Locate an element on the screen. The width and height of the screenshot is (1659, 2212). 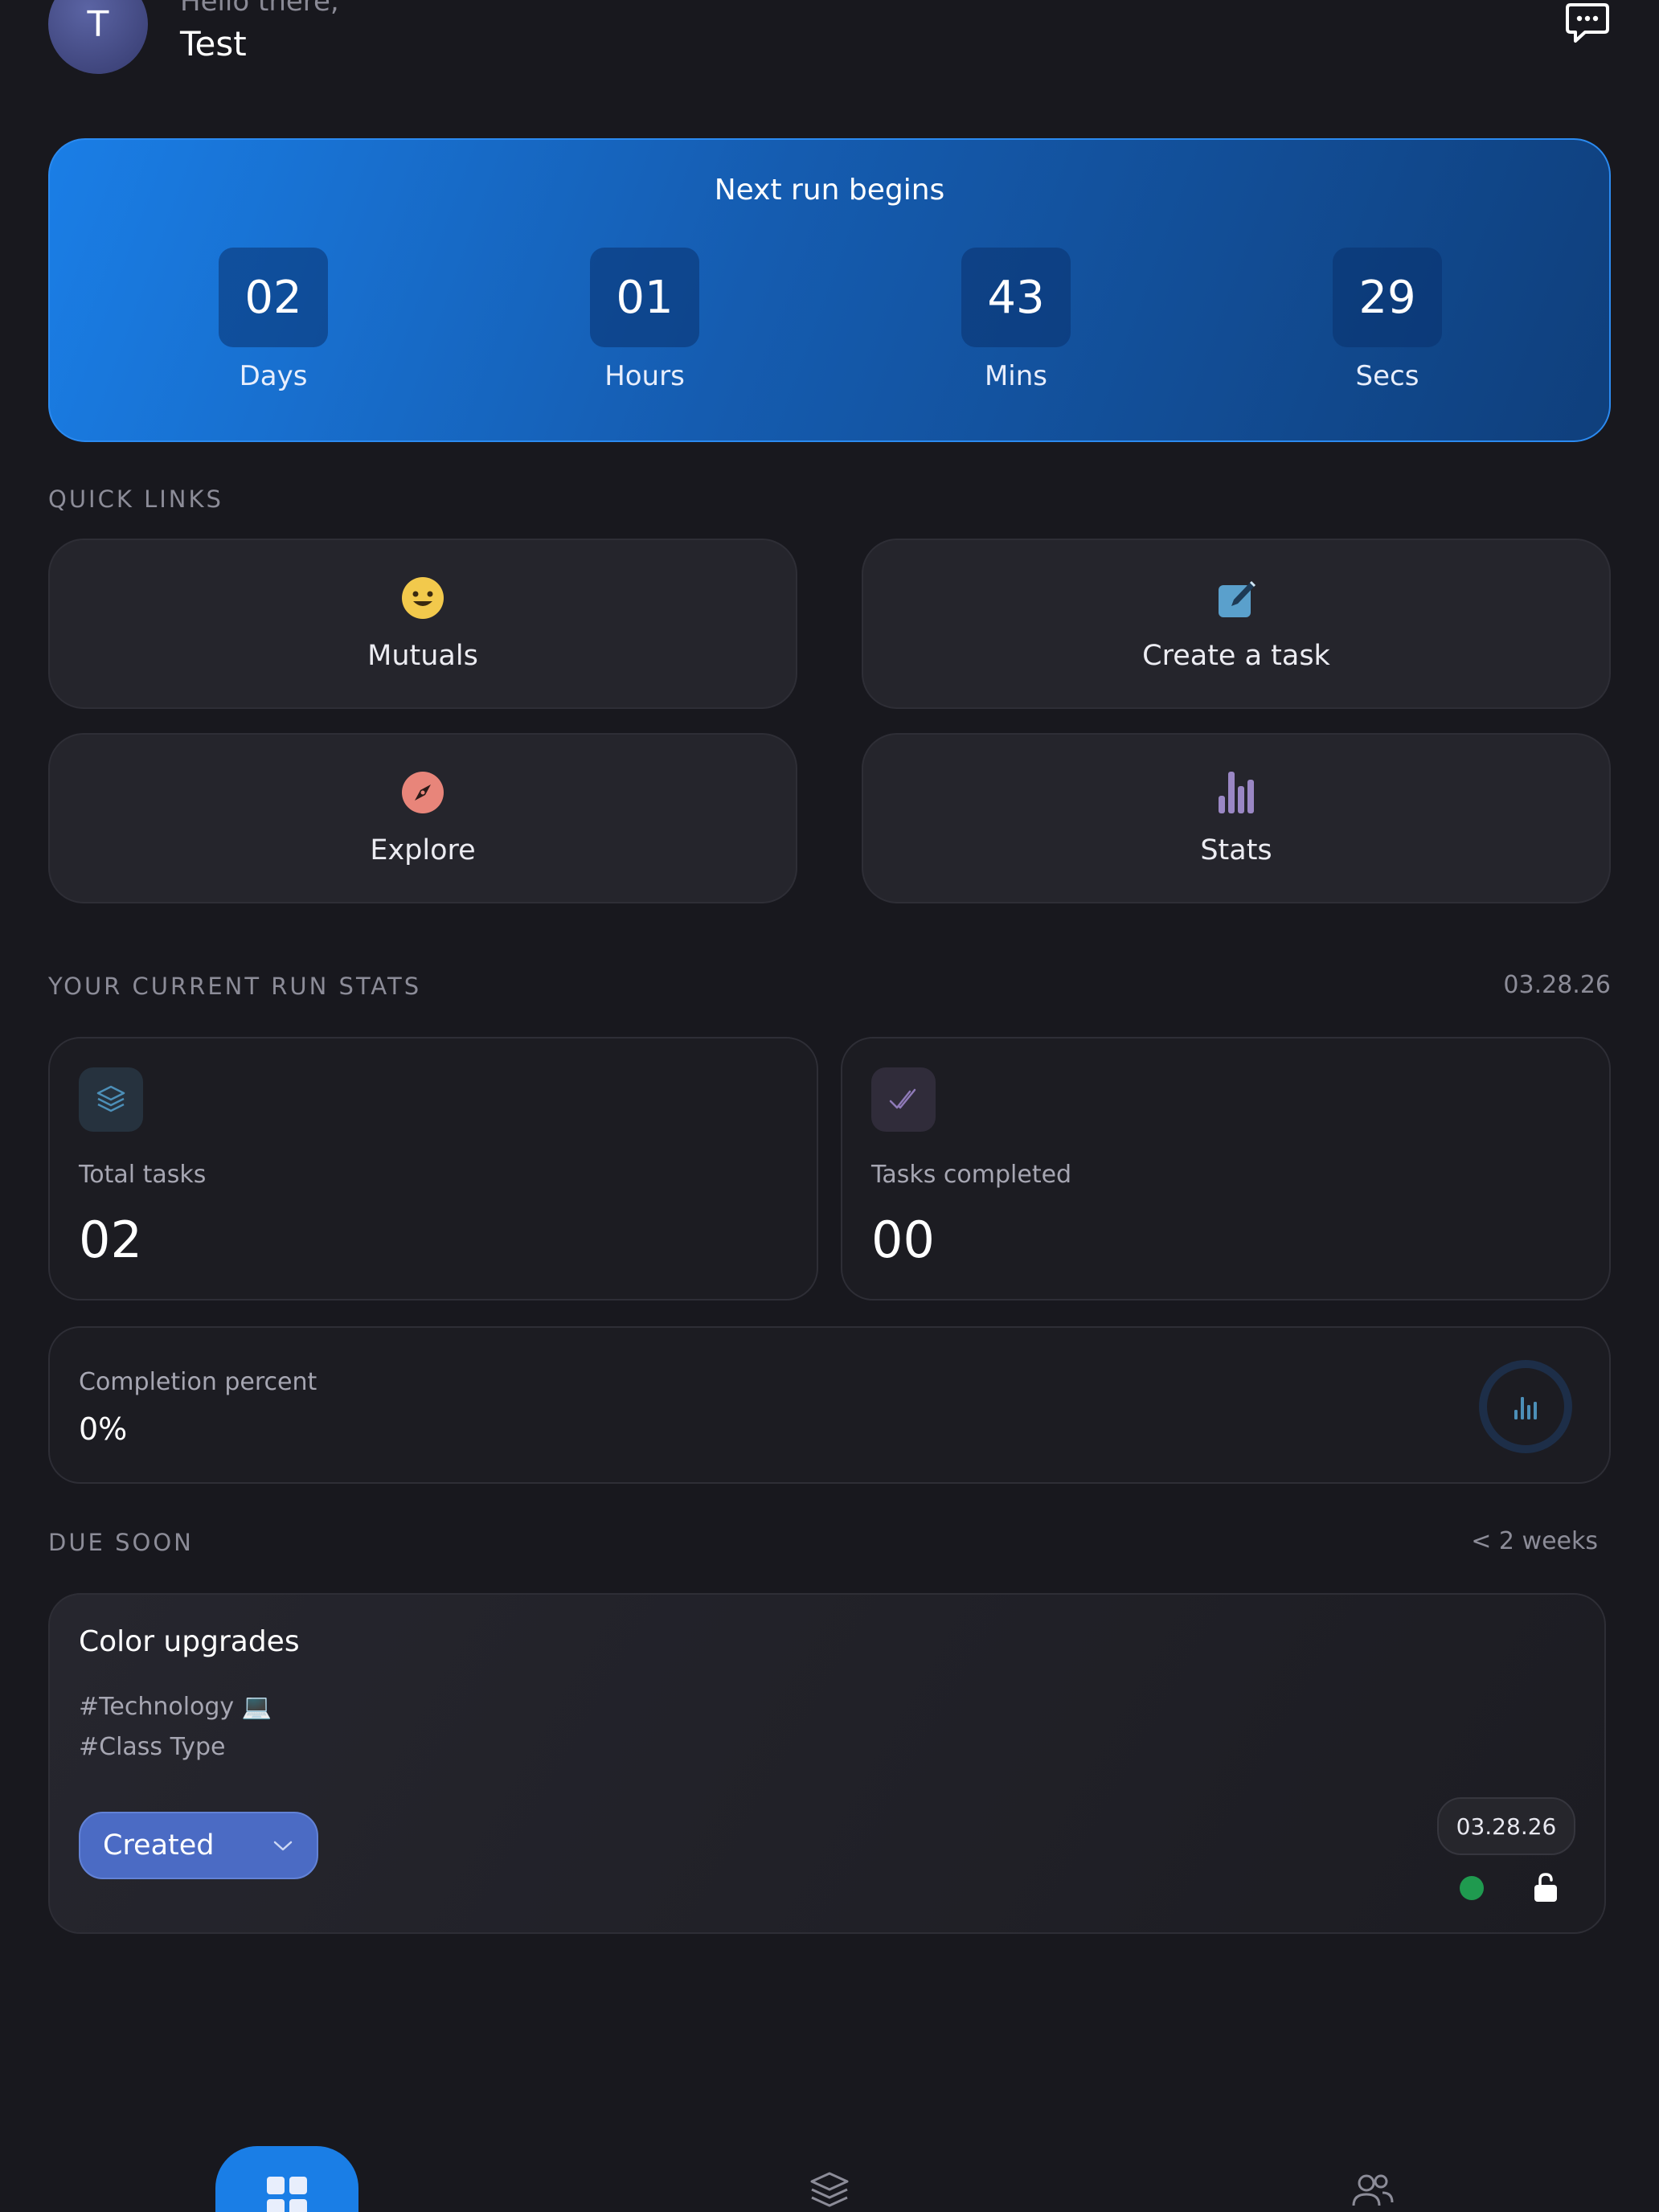
double-check-icon is located at coordinates (904, 1099).